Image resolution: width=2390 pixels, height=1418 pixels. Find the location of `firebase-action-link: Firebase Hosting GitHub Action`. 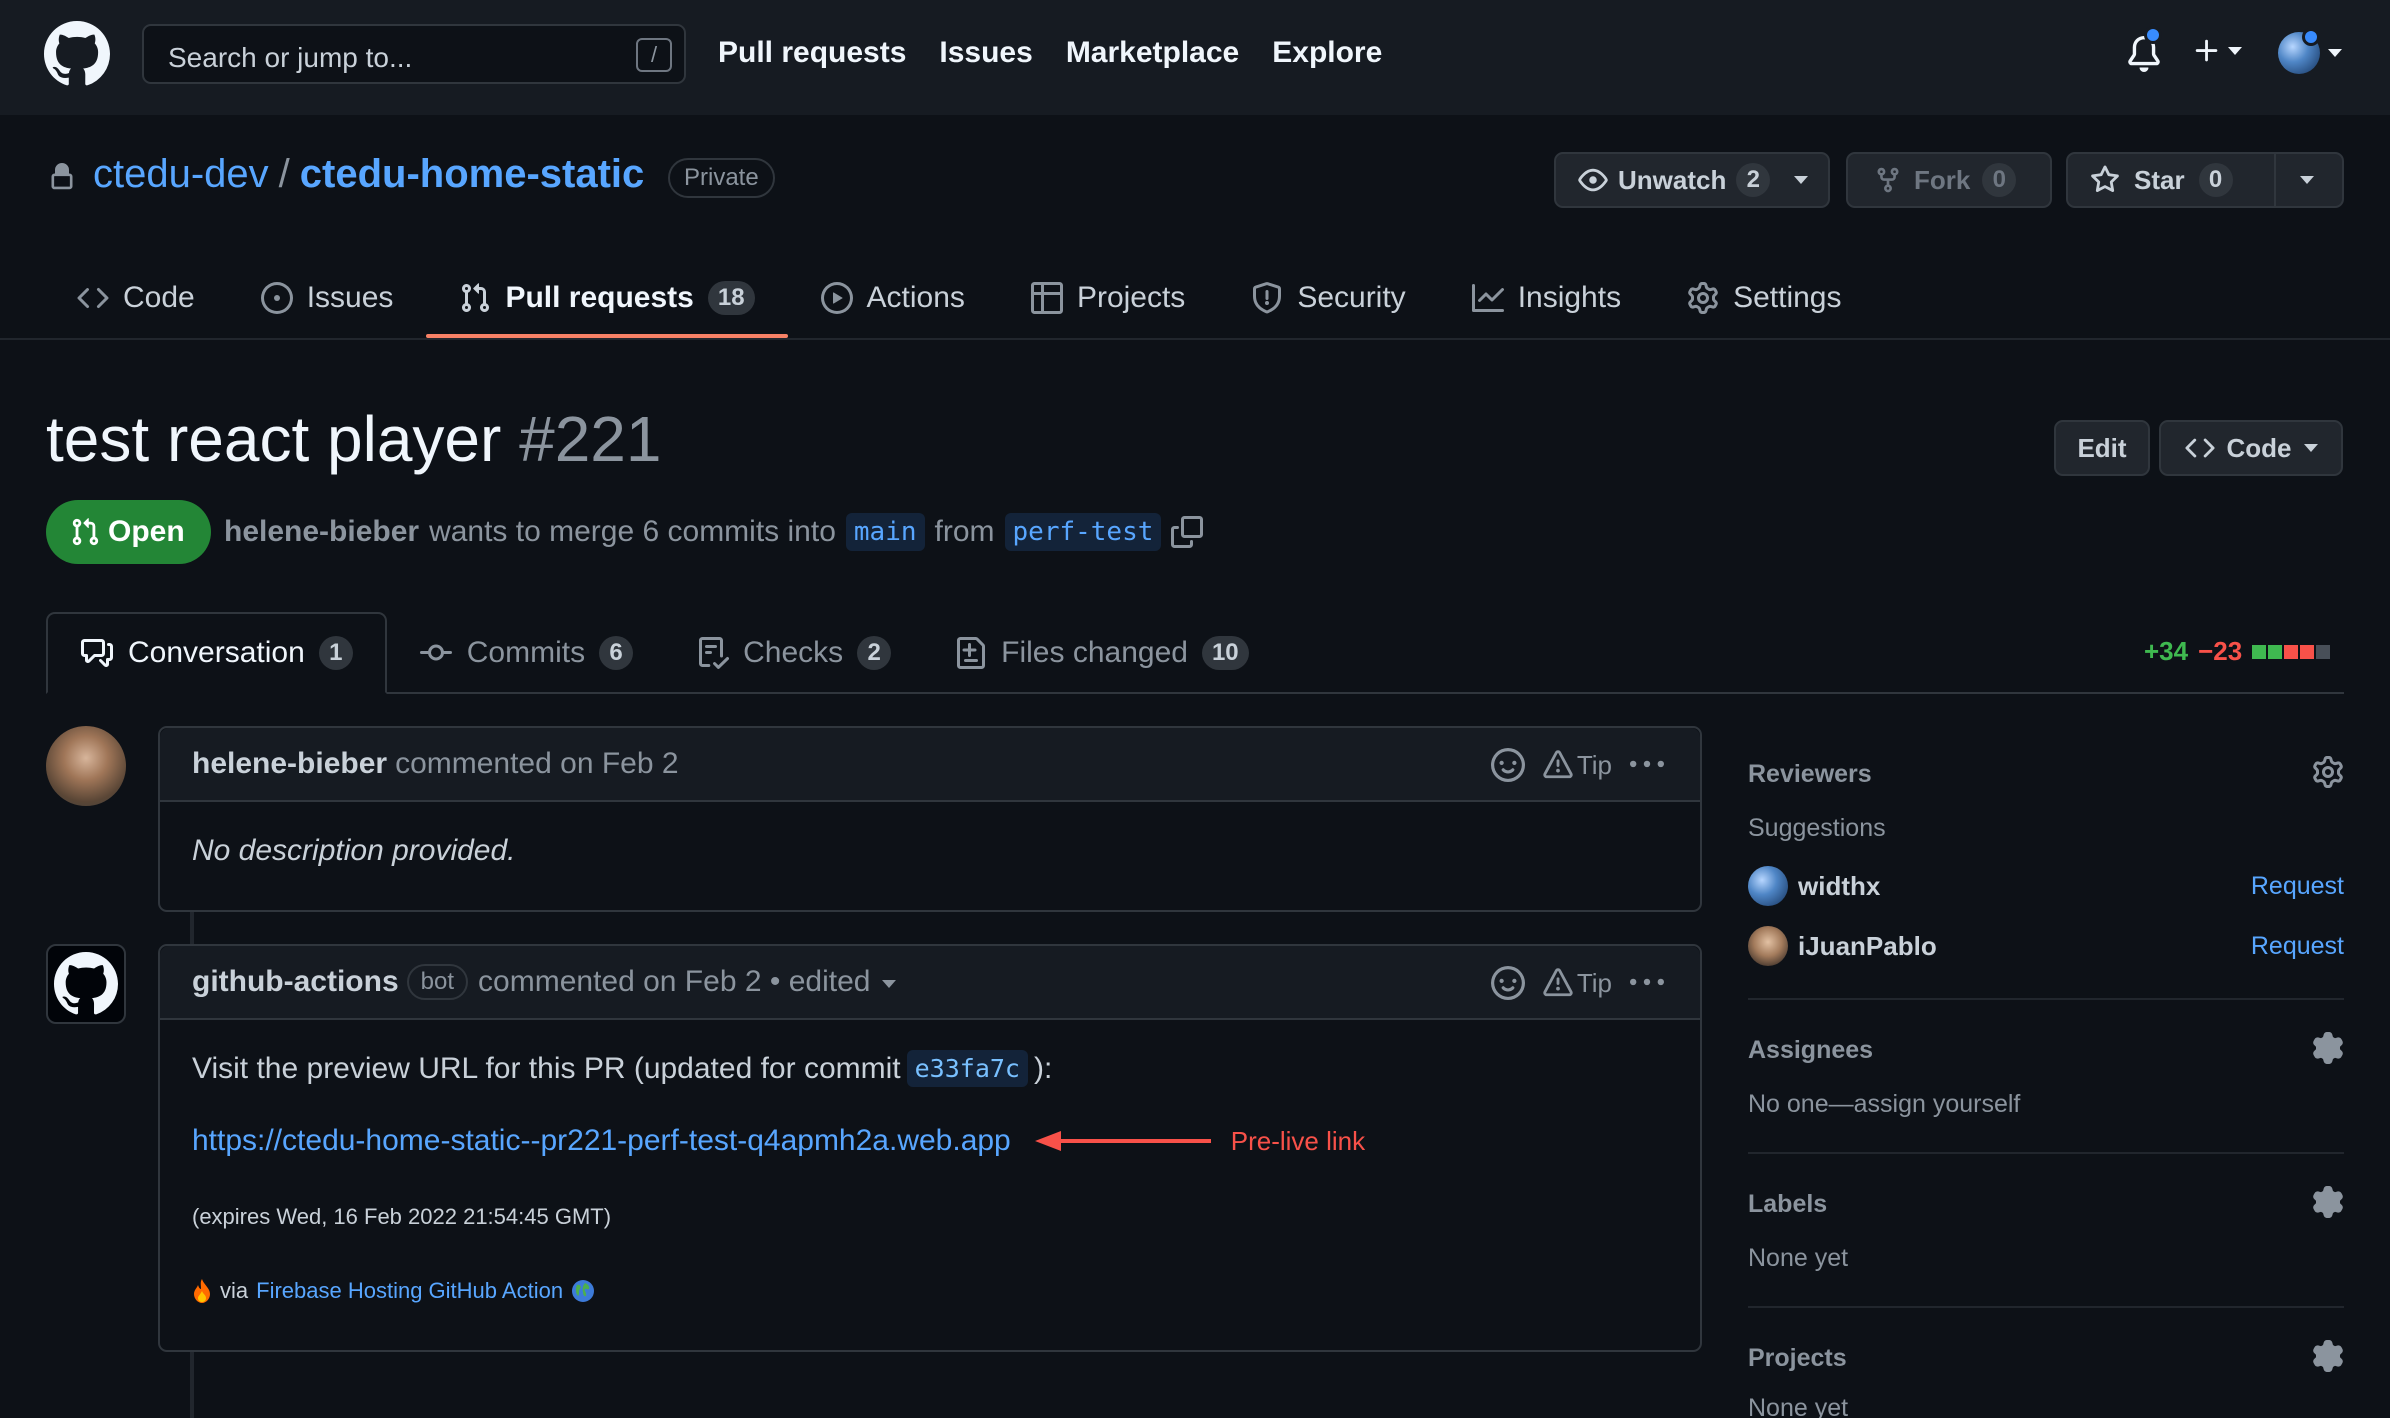

firebase-action-link: Firebase Hosting GitHub Action is located at coordinates (409, 1291).